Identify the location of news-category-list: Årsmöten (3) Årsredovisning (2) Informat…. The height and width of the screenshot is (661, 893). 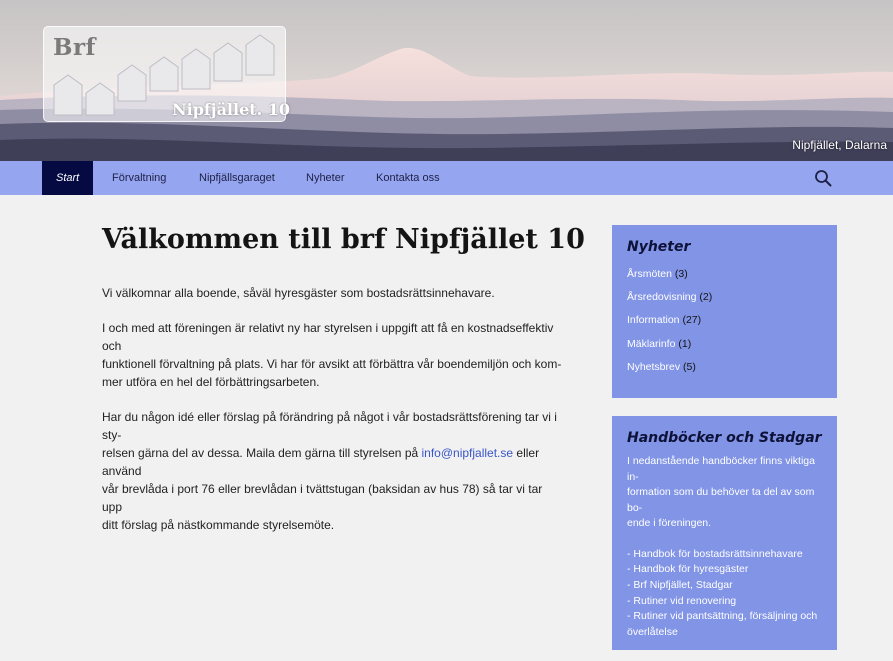
(724, 321).